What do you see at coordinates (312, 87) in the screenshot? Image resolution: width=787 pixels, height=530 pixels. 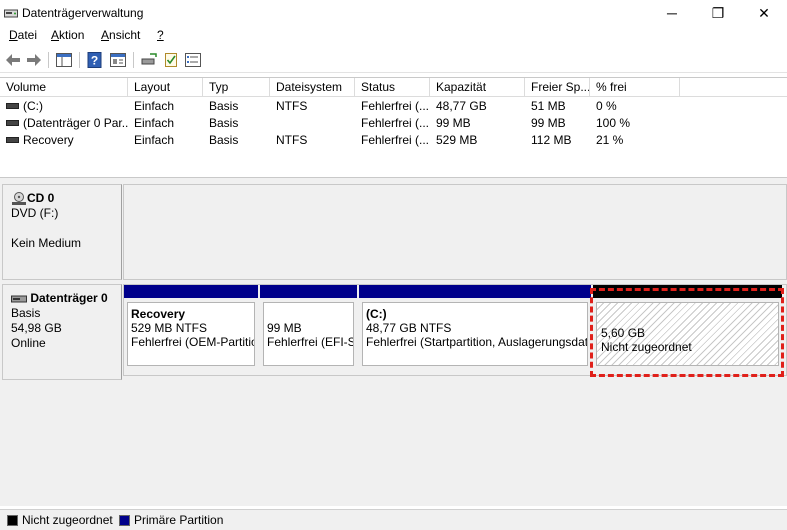 I see `column-header-dateisystem: Dateisystem` at bounding box center [312, 87].